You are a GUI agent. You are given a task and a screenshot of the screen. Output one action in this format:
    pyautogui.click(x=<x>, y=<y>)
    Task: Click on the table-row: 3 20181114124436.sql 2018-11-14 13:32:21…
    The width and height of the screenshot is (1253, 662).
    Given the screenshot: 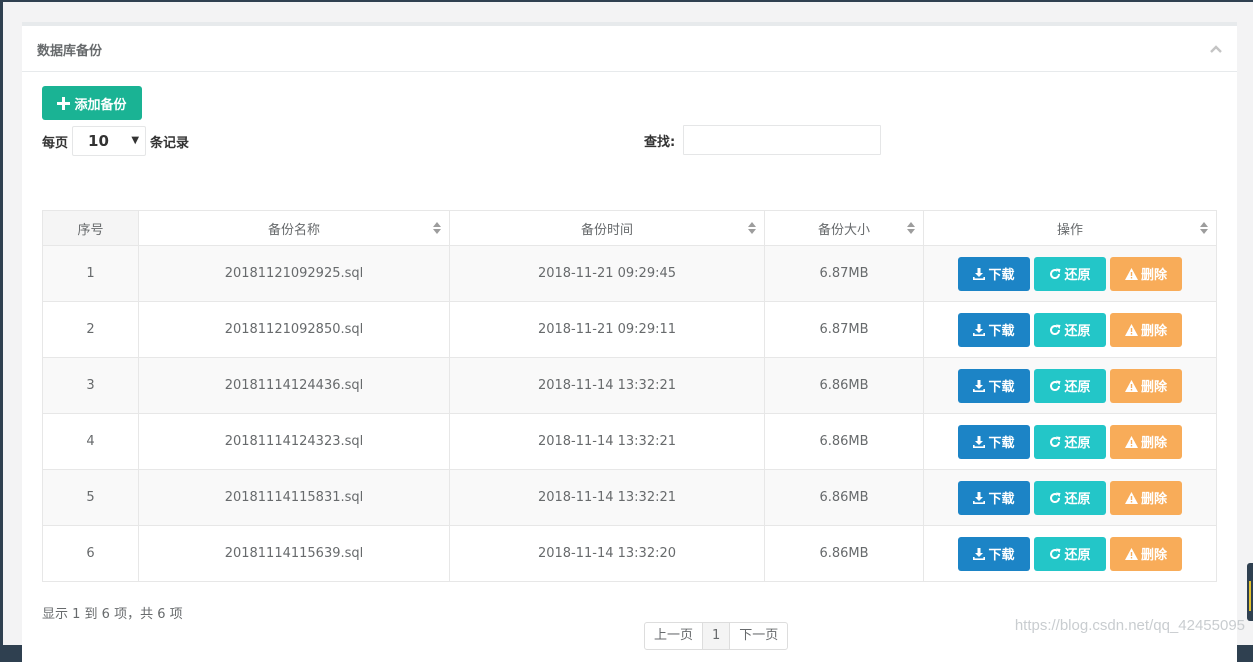 What is the action you would take?
    pyautogui.click(x=629, y=385)
    